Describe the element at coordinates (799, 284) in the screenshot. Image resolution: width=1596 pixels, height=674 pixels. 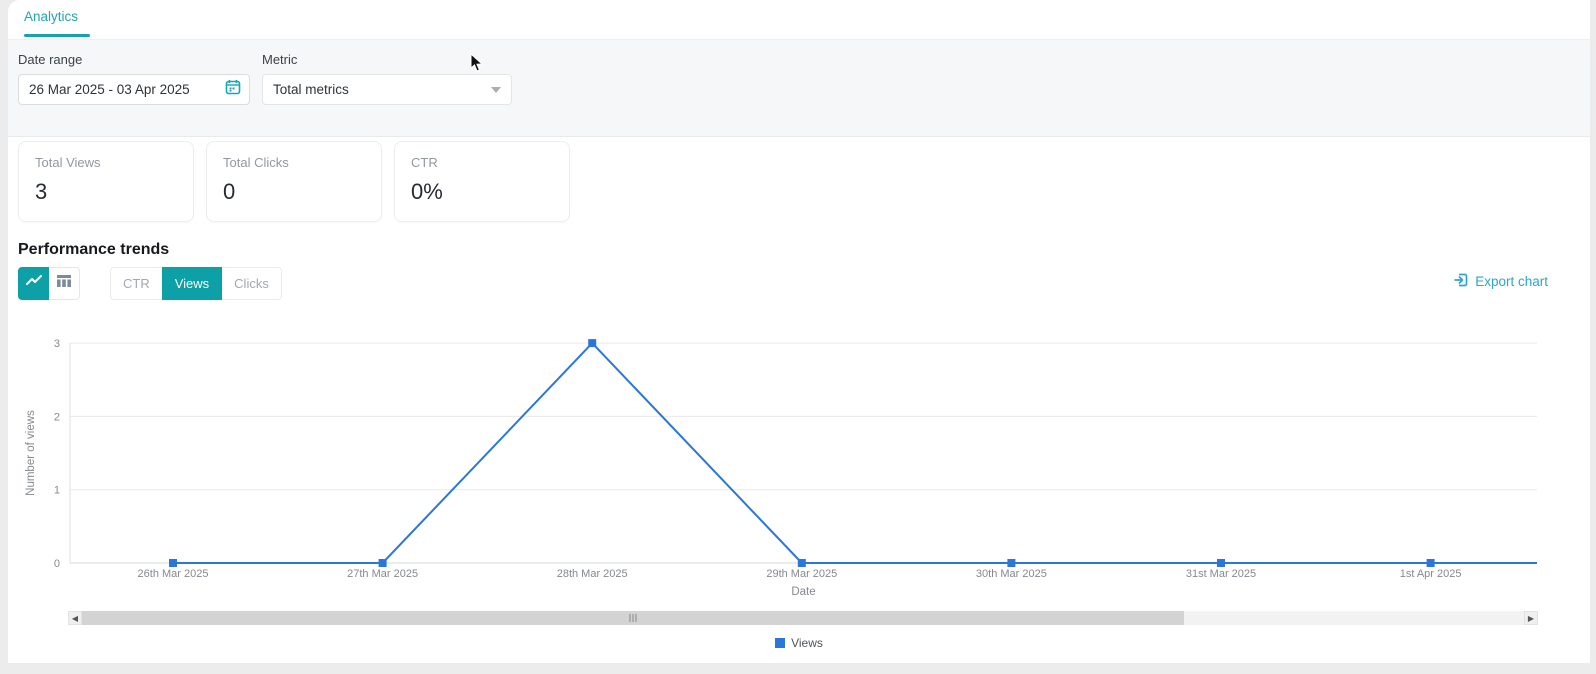
I see `chart-controls: CTR Views Clicks Export chart` at that location.